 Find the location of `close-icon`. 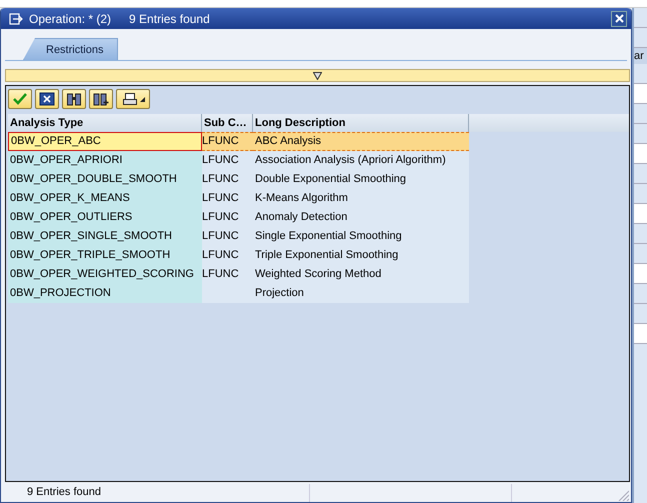

close-icon is located at coordinates (619, 18).